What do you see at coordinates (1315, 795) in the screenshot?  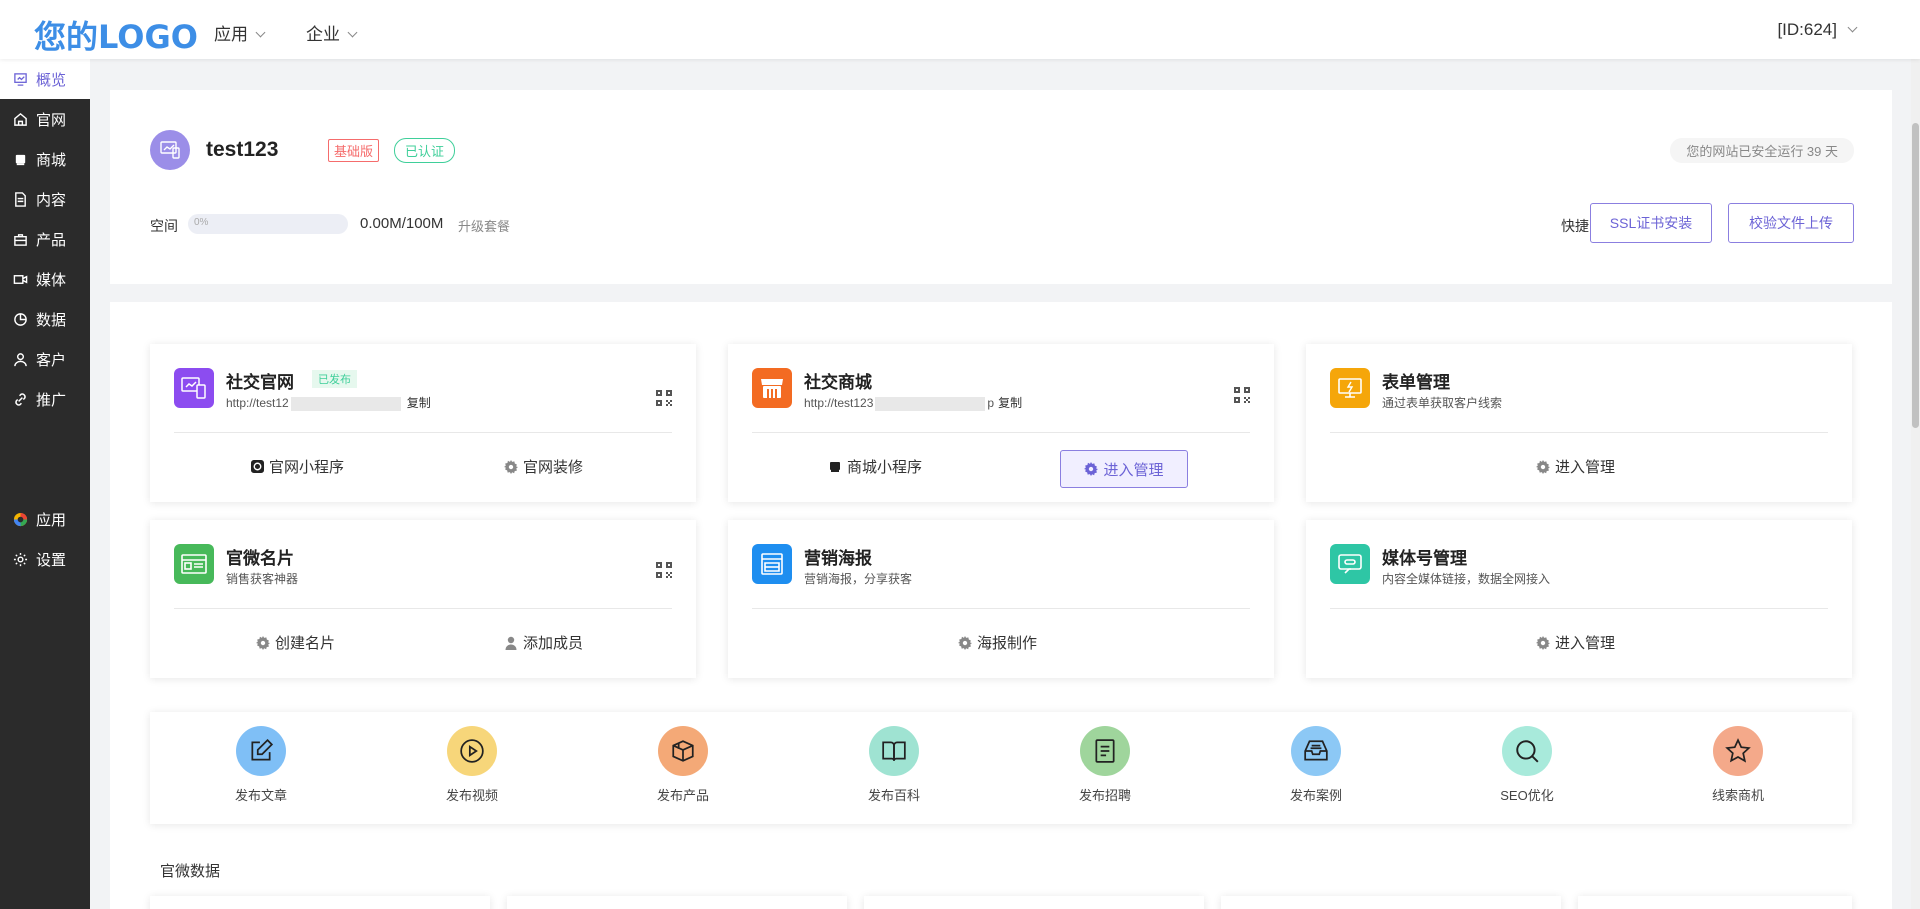 I see `quick-action-label: 发布案例` at bounding box center [1315, 795].